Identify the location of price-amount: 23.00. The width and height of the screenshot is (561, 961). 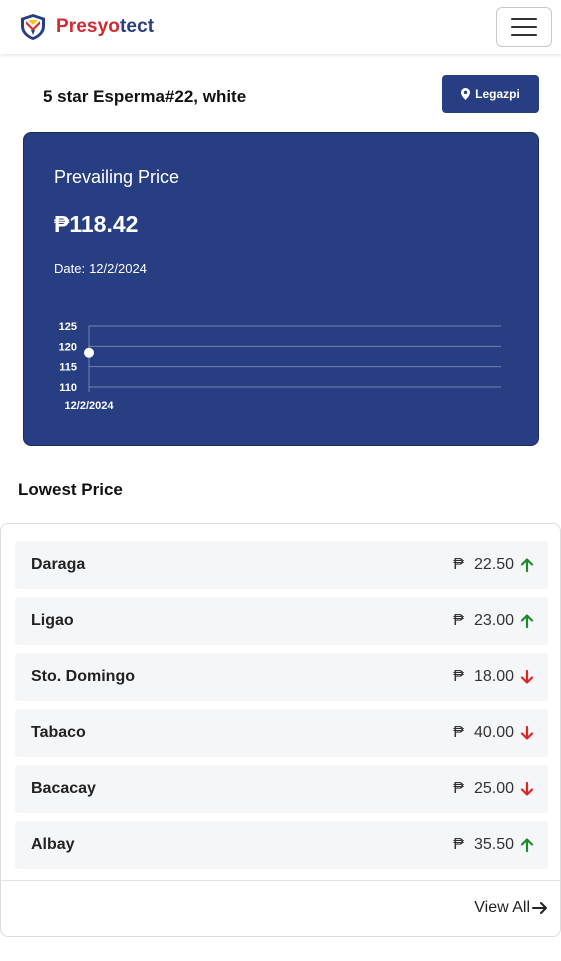
(493, 620).